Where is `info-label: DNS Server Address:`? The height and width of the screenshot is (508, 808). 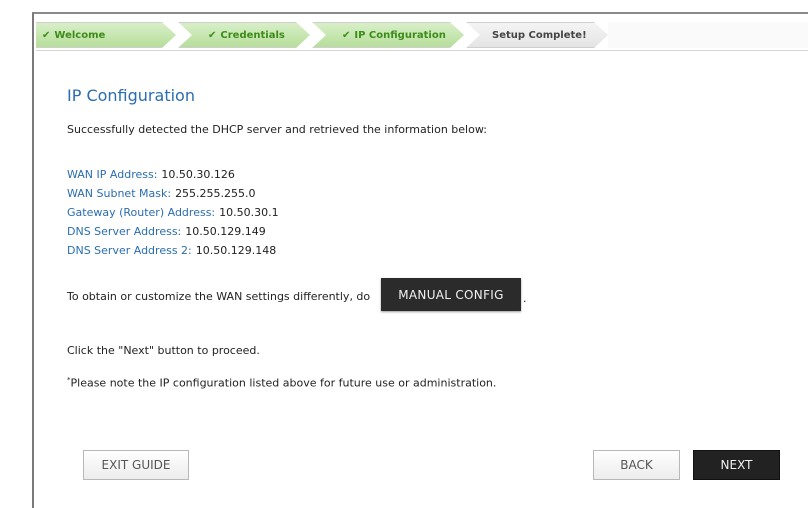
info-label: DNS Server Address: is located at coordinates (124, 231).